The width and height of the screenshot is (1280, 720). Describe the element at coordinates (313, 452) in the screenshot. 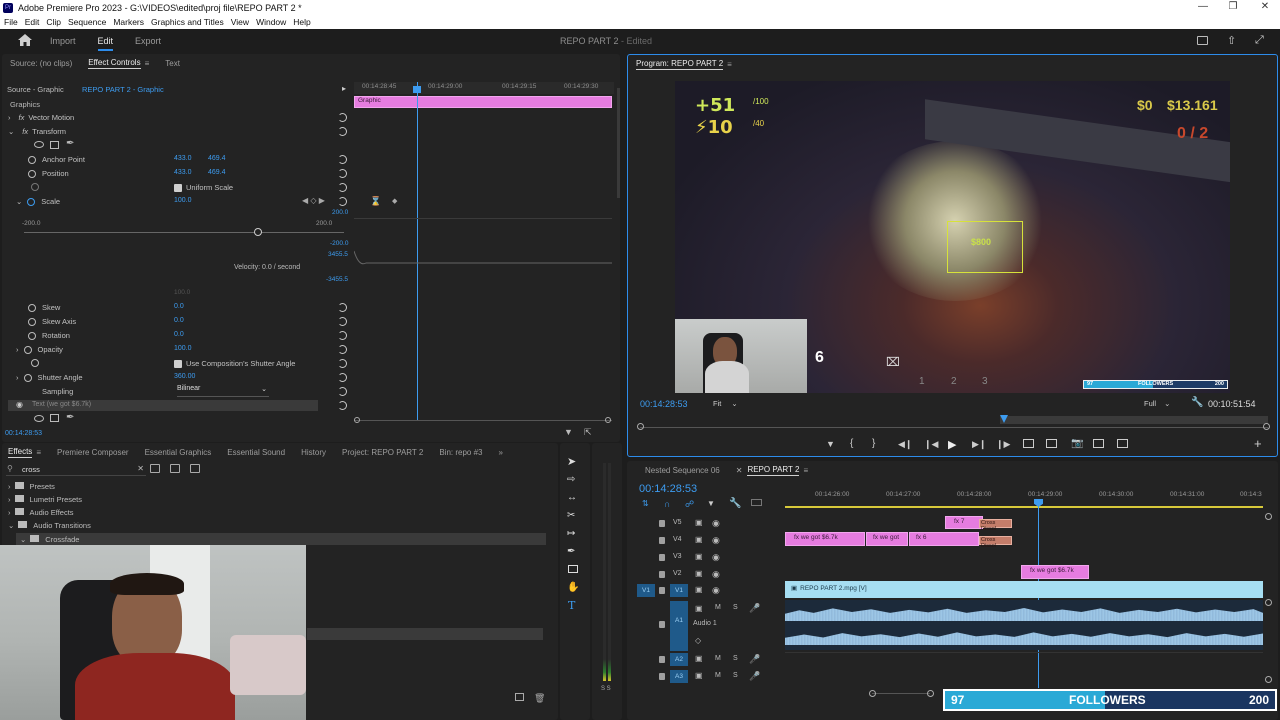

I see `tab-history: History` at that location.